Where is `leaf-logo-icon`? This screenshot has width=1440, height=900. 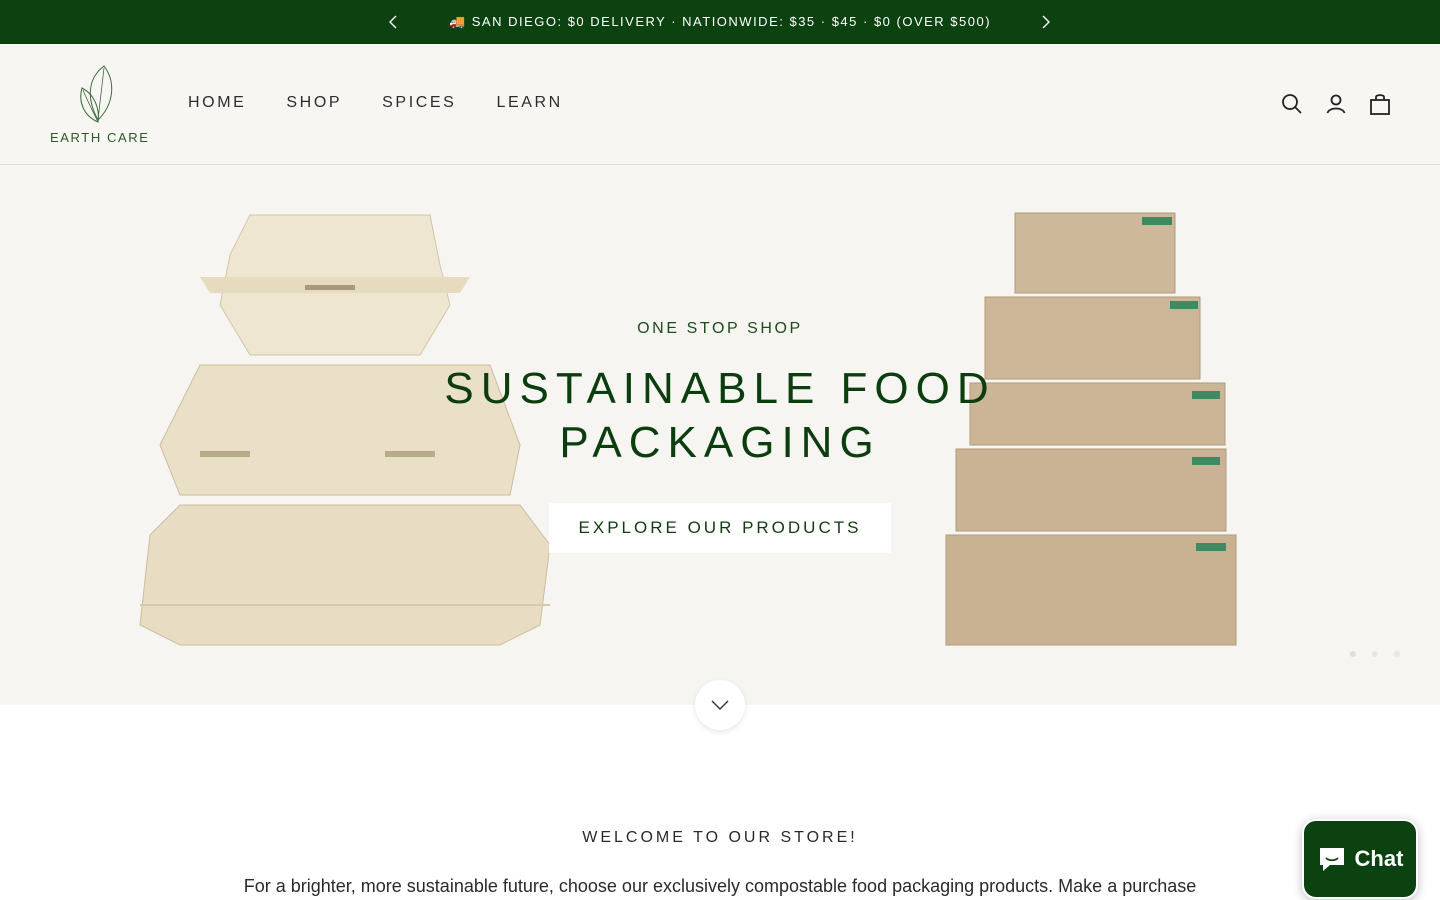 leaf-logo-icon is located at coordinates (96, 94).